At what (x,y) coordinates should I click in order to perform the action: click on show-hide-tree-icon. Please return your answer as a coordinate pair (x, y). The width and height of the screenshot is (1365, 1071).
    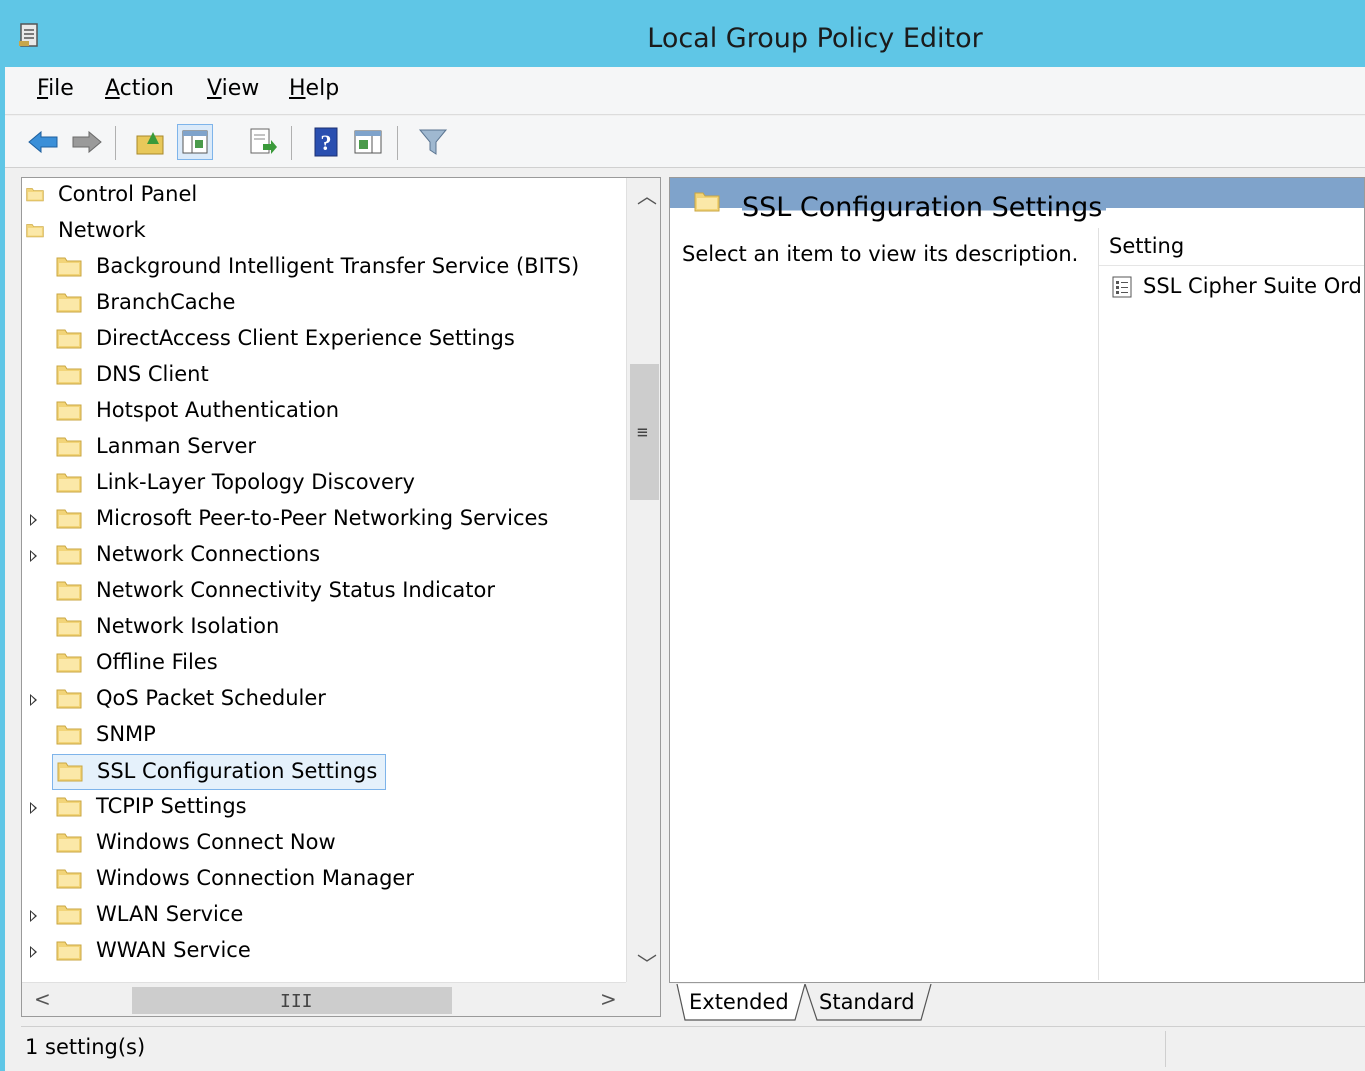
    Looking at the image, I should click on (195, 142).